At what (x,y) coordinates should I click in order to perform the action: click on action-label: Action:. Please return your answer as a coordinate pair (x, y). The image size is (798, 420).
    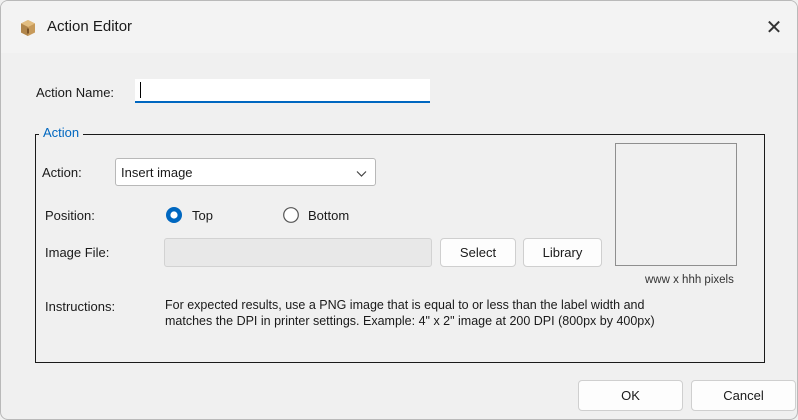
    Looking at the image, I should click on (62, 172).